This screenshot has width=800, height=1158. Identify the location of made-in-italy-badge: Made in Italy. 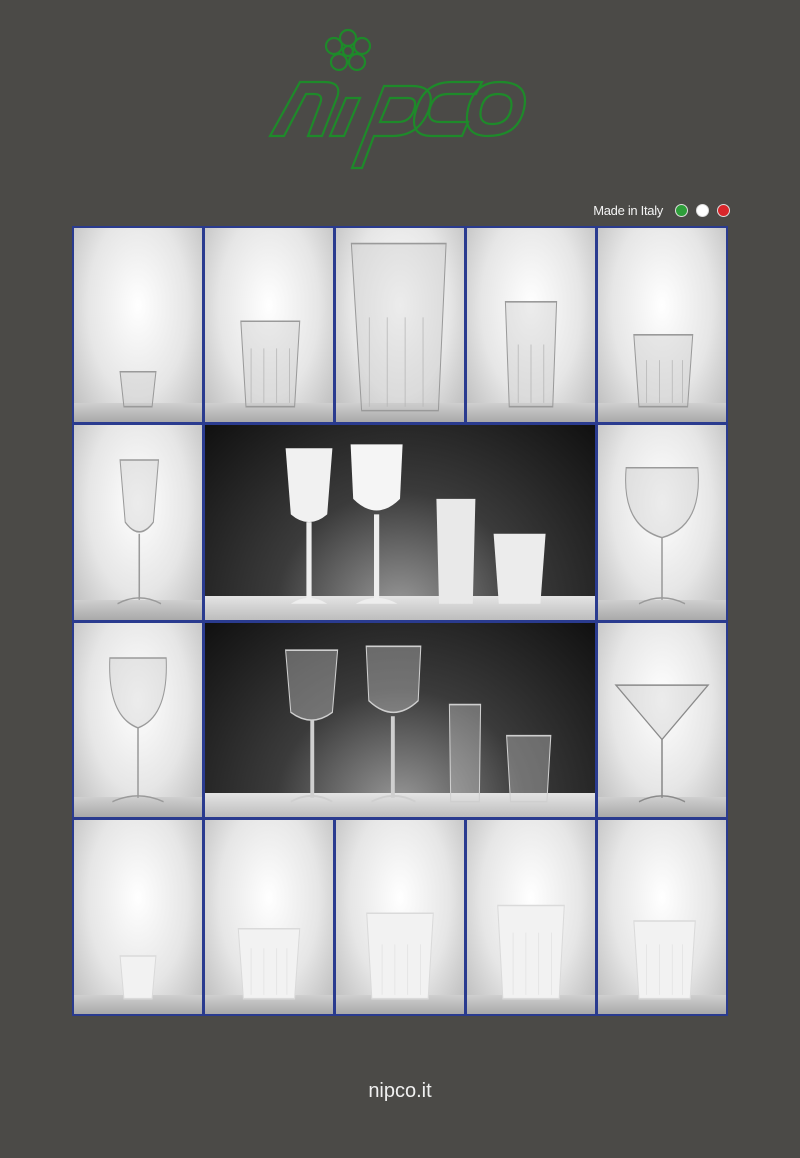
(661, 210).